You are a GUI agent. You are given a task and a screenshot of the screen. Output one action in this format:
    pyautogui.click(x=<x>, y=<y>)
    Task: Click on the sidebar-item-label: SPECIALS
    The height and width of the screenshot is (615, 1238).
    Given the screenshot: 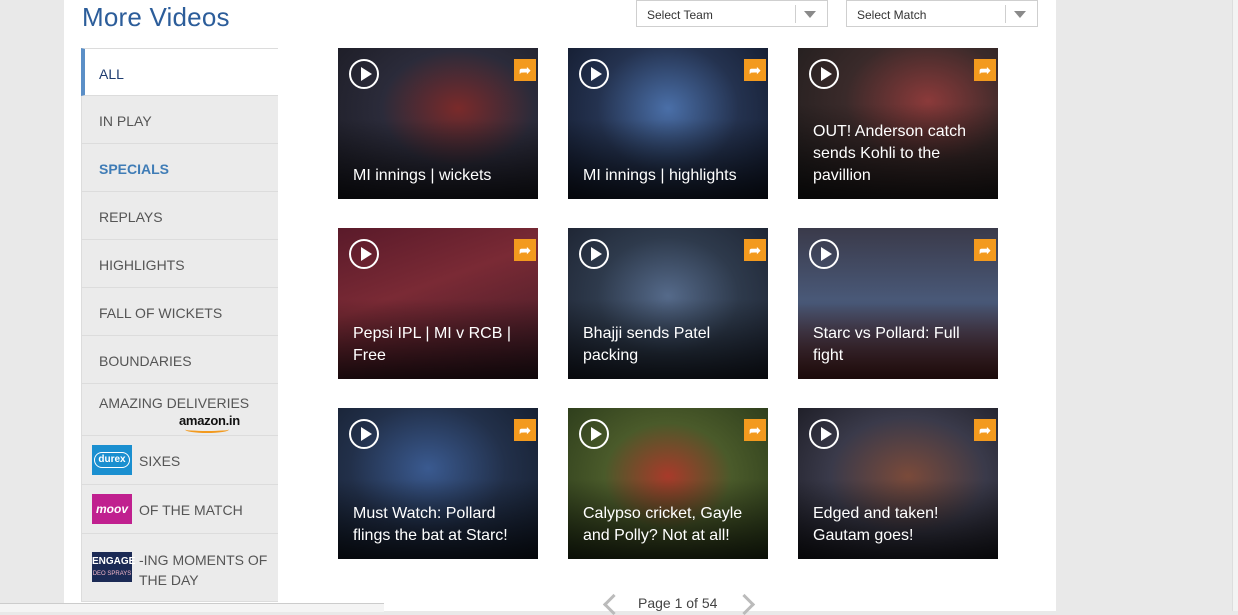 What is the action you would take?
    pyautogui.click(x=134, y=169)
    